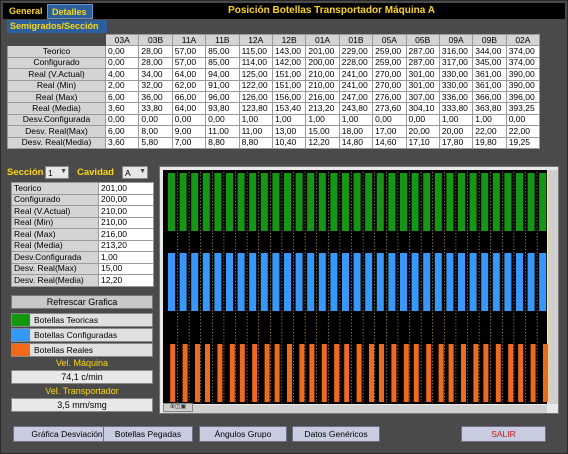  I want to click on vel-maquina-label: Vel. Máquina, so click(82, 363).